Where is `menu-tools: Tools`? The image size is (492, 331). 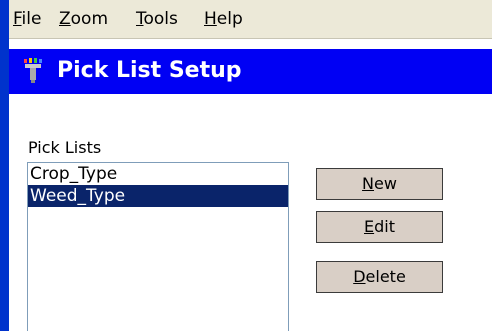 menu-tools: Tools is located at coordinates (157, 19).